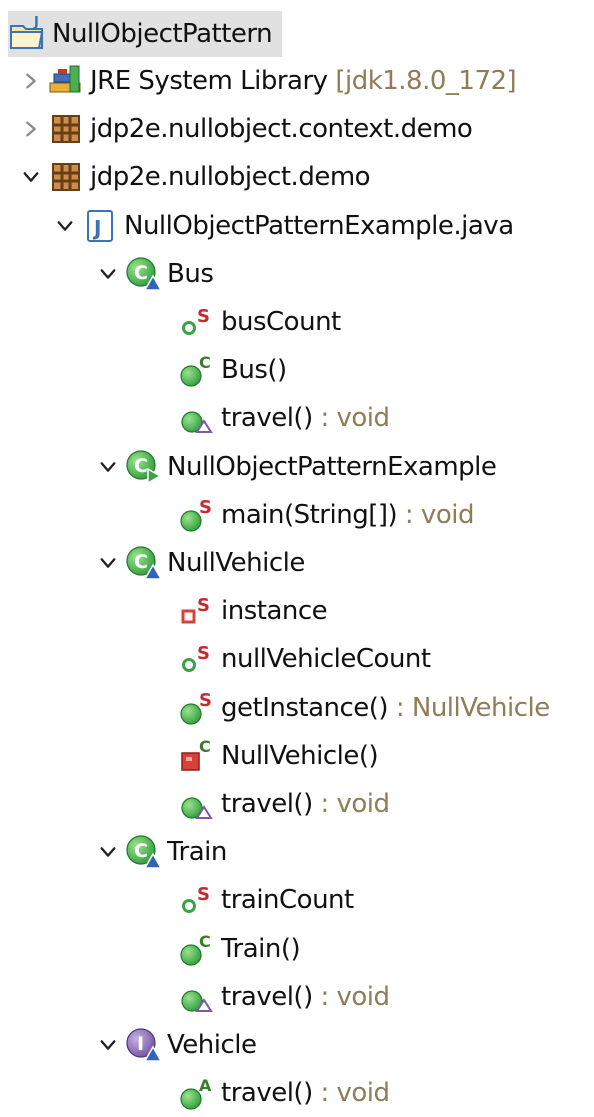  What do you see at coordinates (332, 466) in the screenshot?
I see `tree-node-label: NullObjectPatternExample` at bounding box center [332, 466].